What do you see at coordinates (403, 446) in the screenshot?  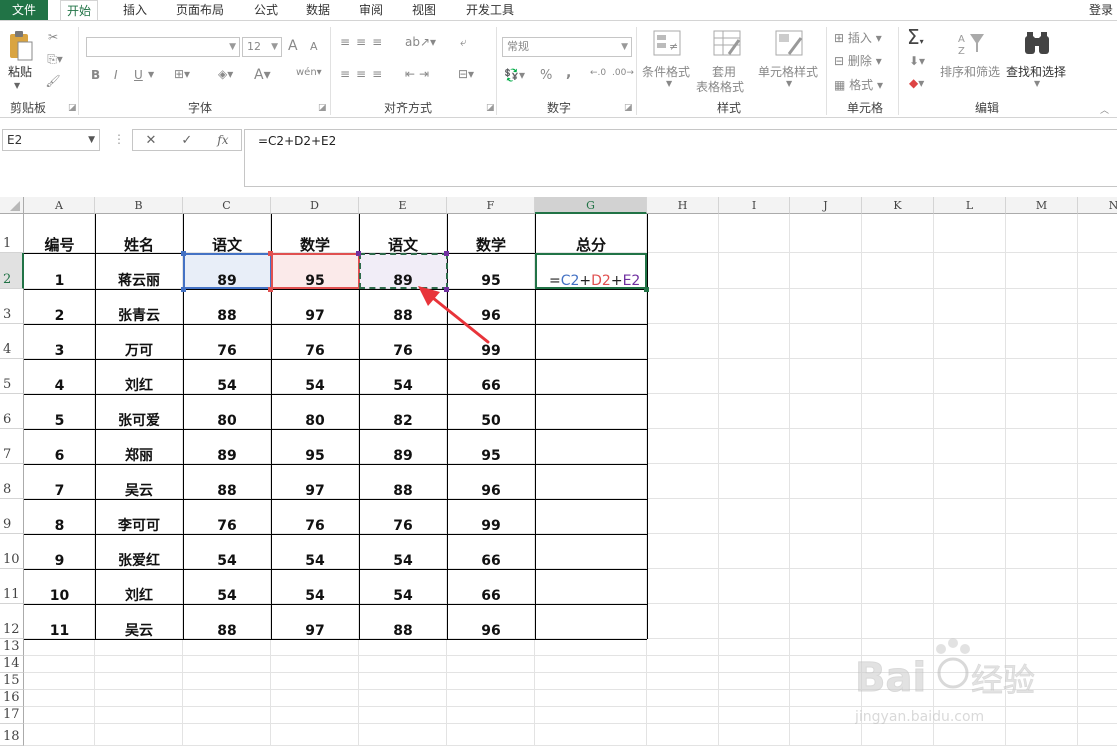 I see `table-cell: 89` at bounding box center [403, 446].